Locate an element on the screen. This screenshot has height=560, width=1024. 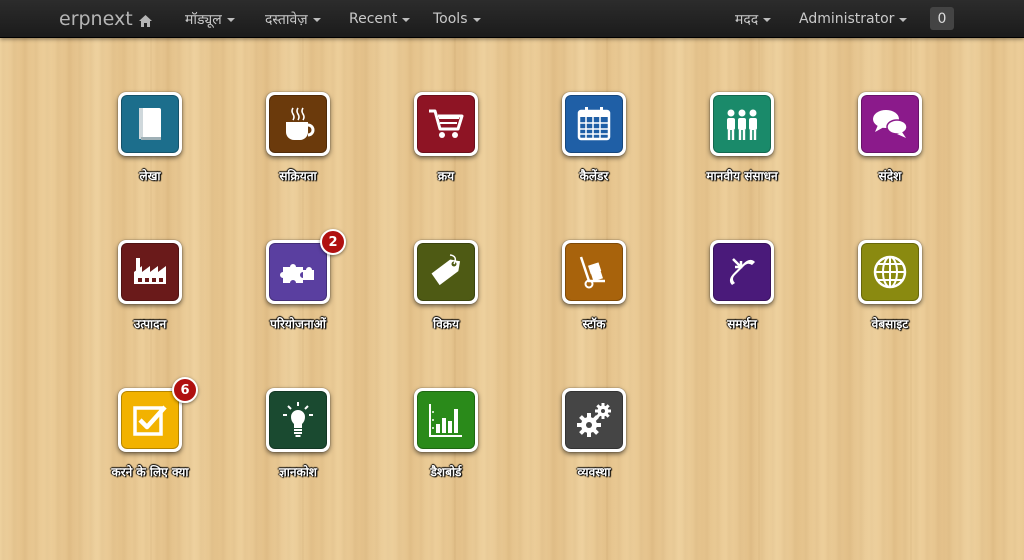
app-support: समर्थन is located at coordinates (742, 295).